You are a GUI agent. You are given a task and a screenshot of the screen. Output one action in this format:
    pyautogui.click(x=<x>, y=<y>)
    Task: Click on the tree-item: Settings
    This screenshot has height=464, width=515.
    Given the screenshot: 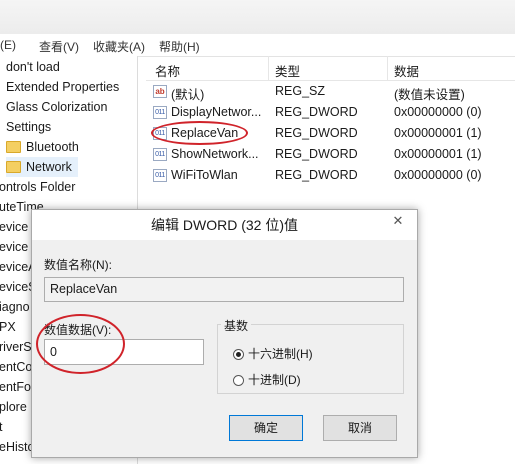 What is the action you would take?
    pyautogui.click(x=28, y=127)
    